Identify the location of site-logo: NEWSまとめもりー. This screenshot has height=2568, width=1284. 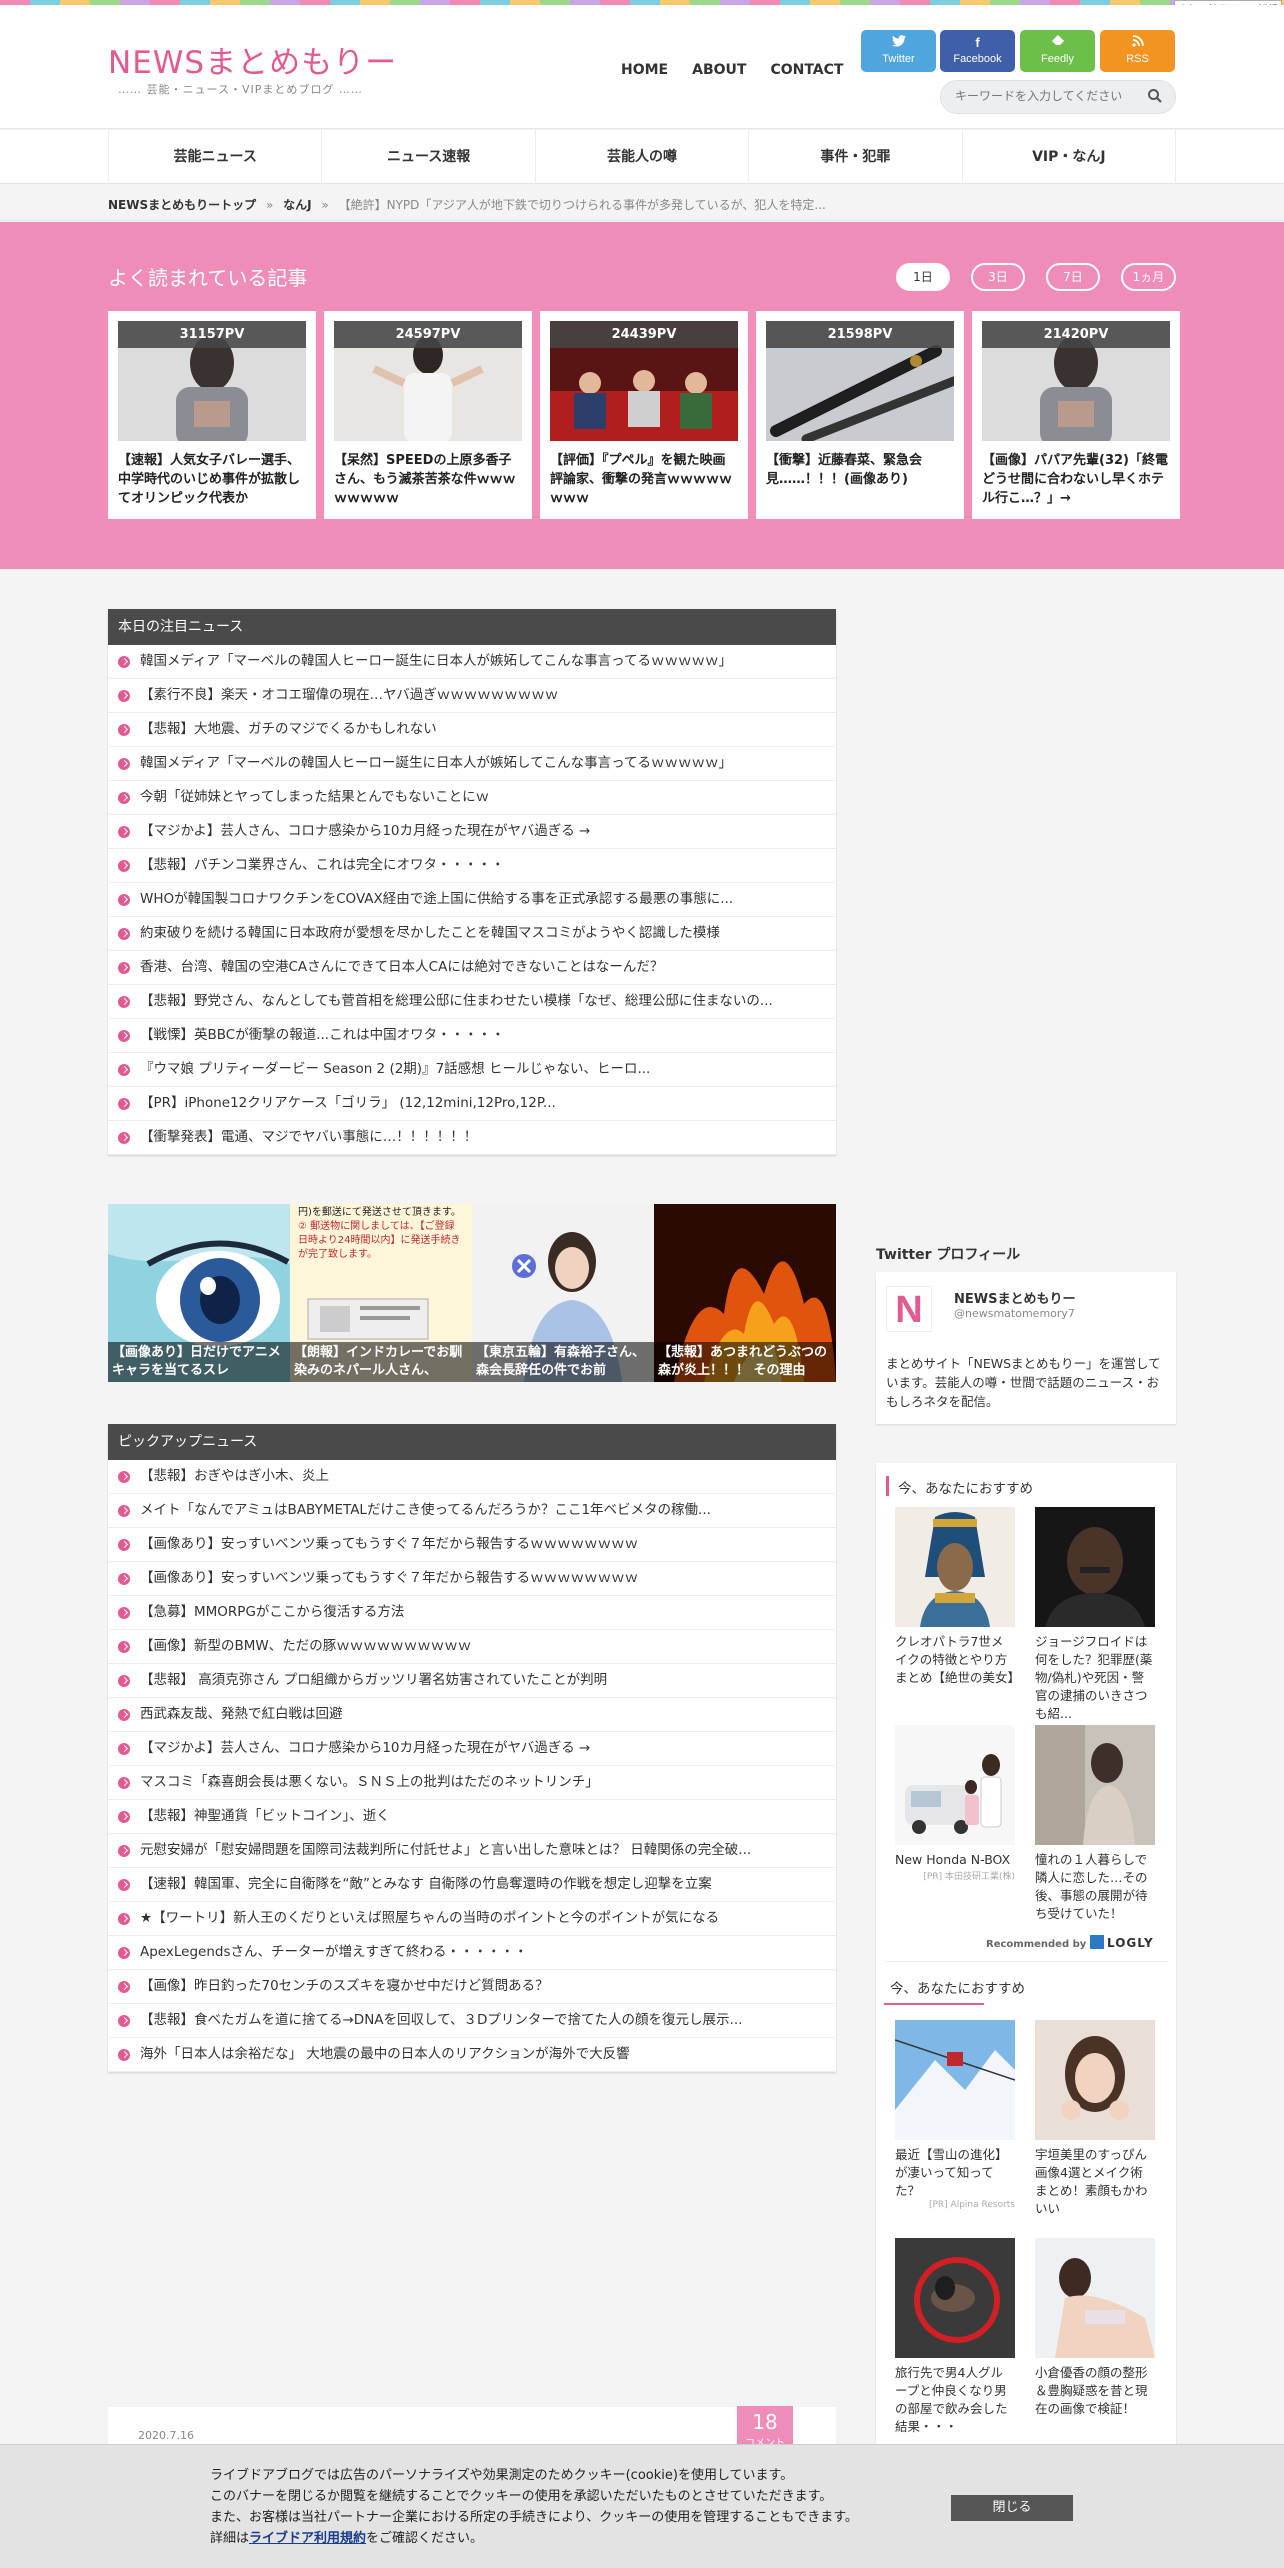
(252, 59).